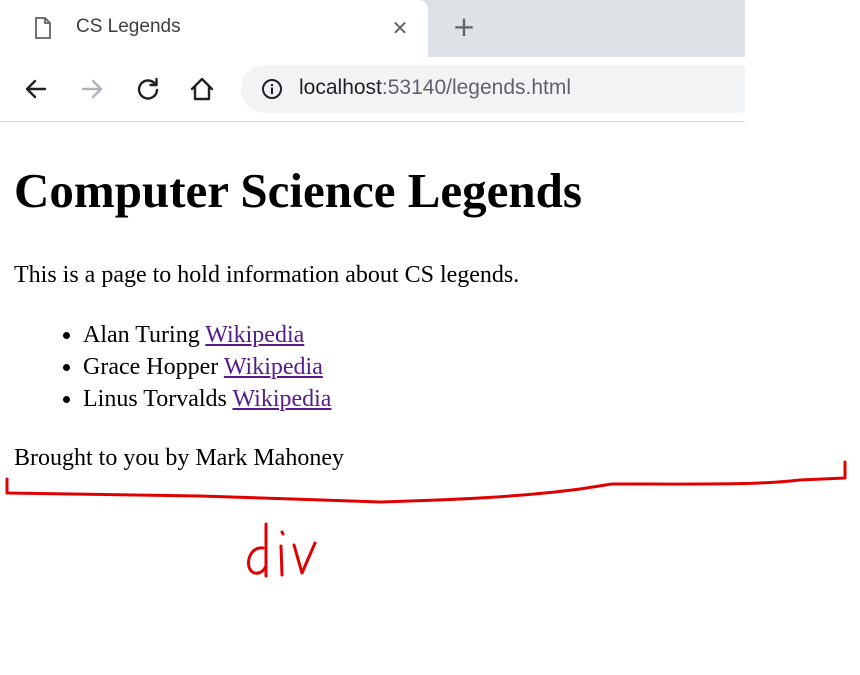 This screenshot has width=860, height=675. What do you see at coordinates (202, 89) in the screenshot?
I see `home-icon` at bounding box center [202, 89].